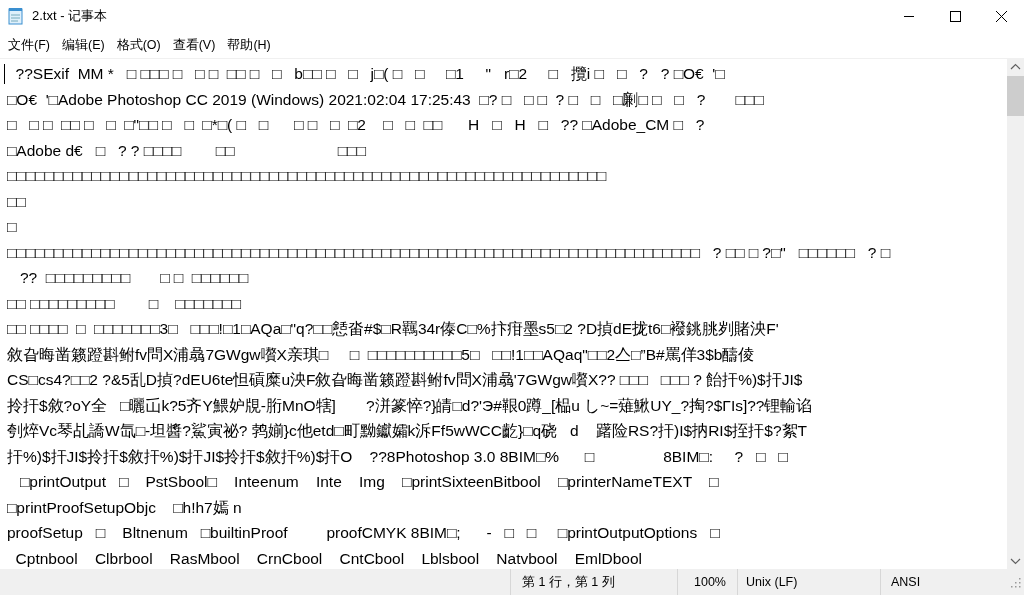 The image size is (1024, 595). Describe the element at coordinates (1015, 96) in the screenshot. I see `scrollbar-thumb` at that location.